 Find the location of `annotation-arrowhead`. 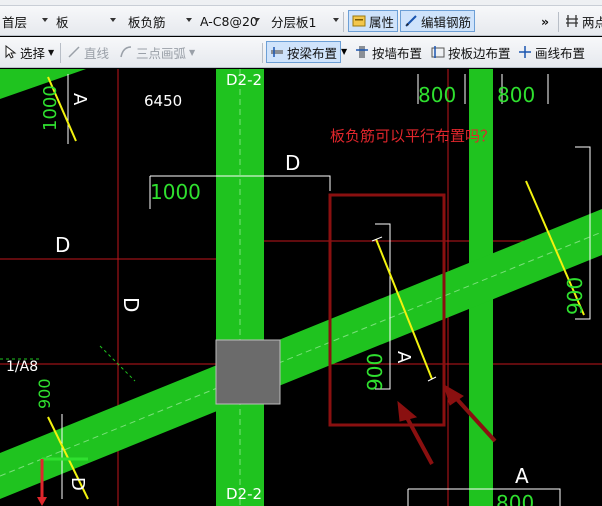

annotation-arrowhead is located at coordinates (407, 411).